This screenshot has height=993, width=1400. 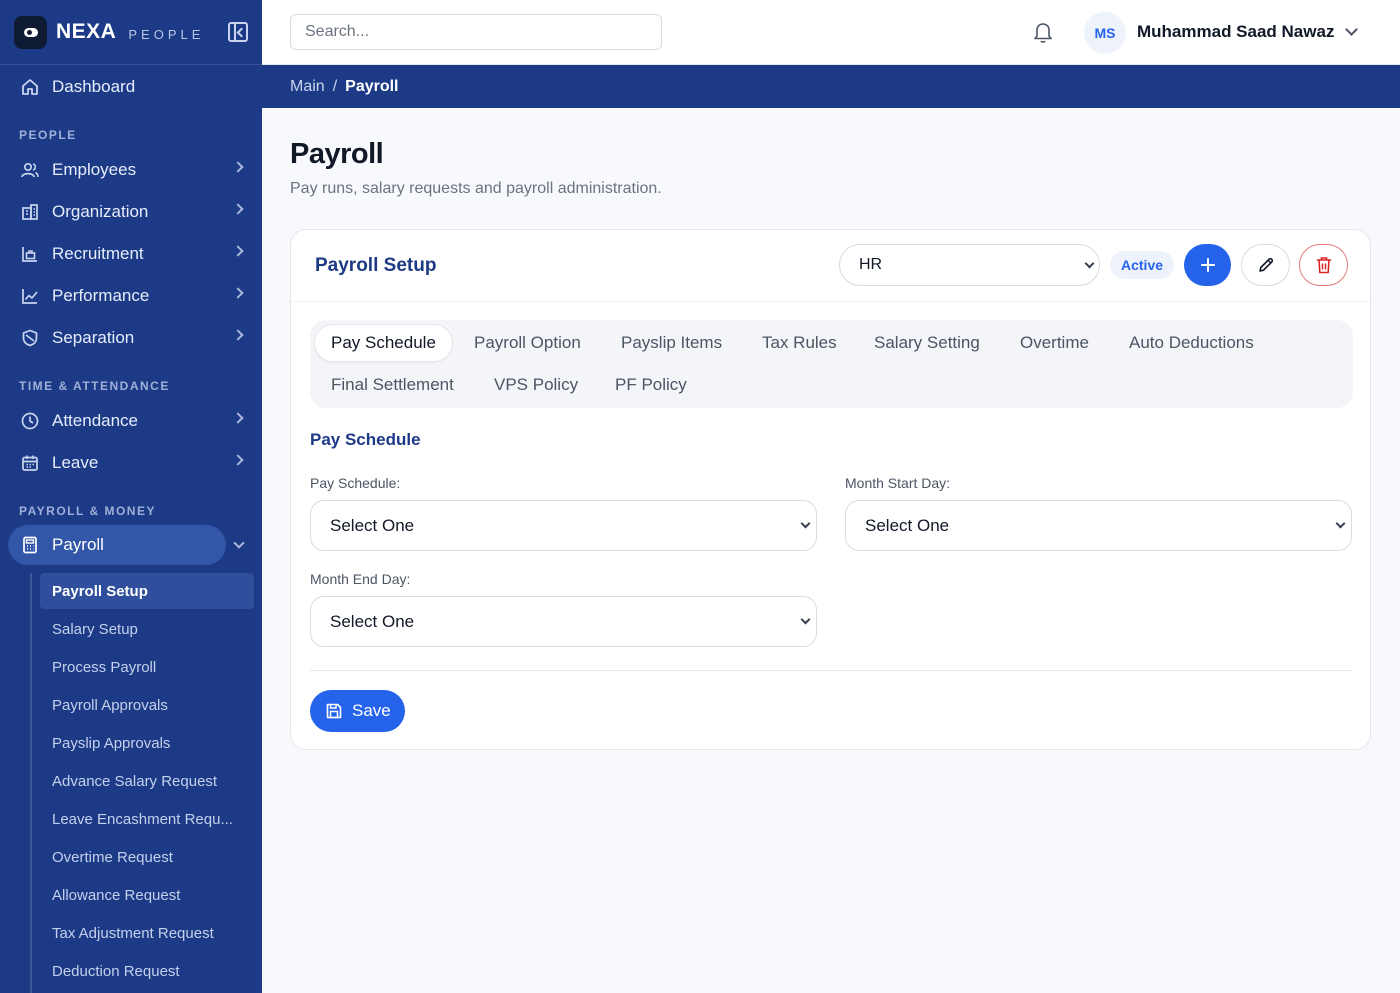 I want to click on sidebar-item-label: Organization, so click(x=100, y=211).